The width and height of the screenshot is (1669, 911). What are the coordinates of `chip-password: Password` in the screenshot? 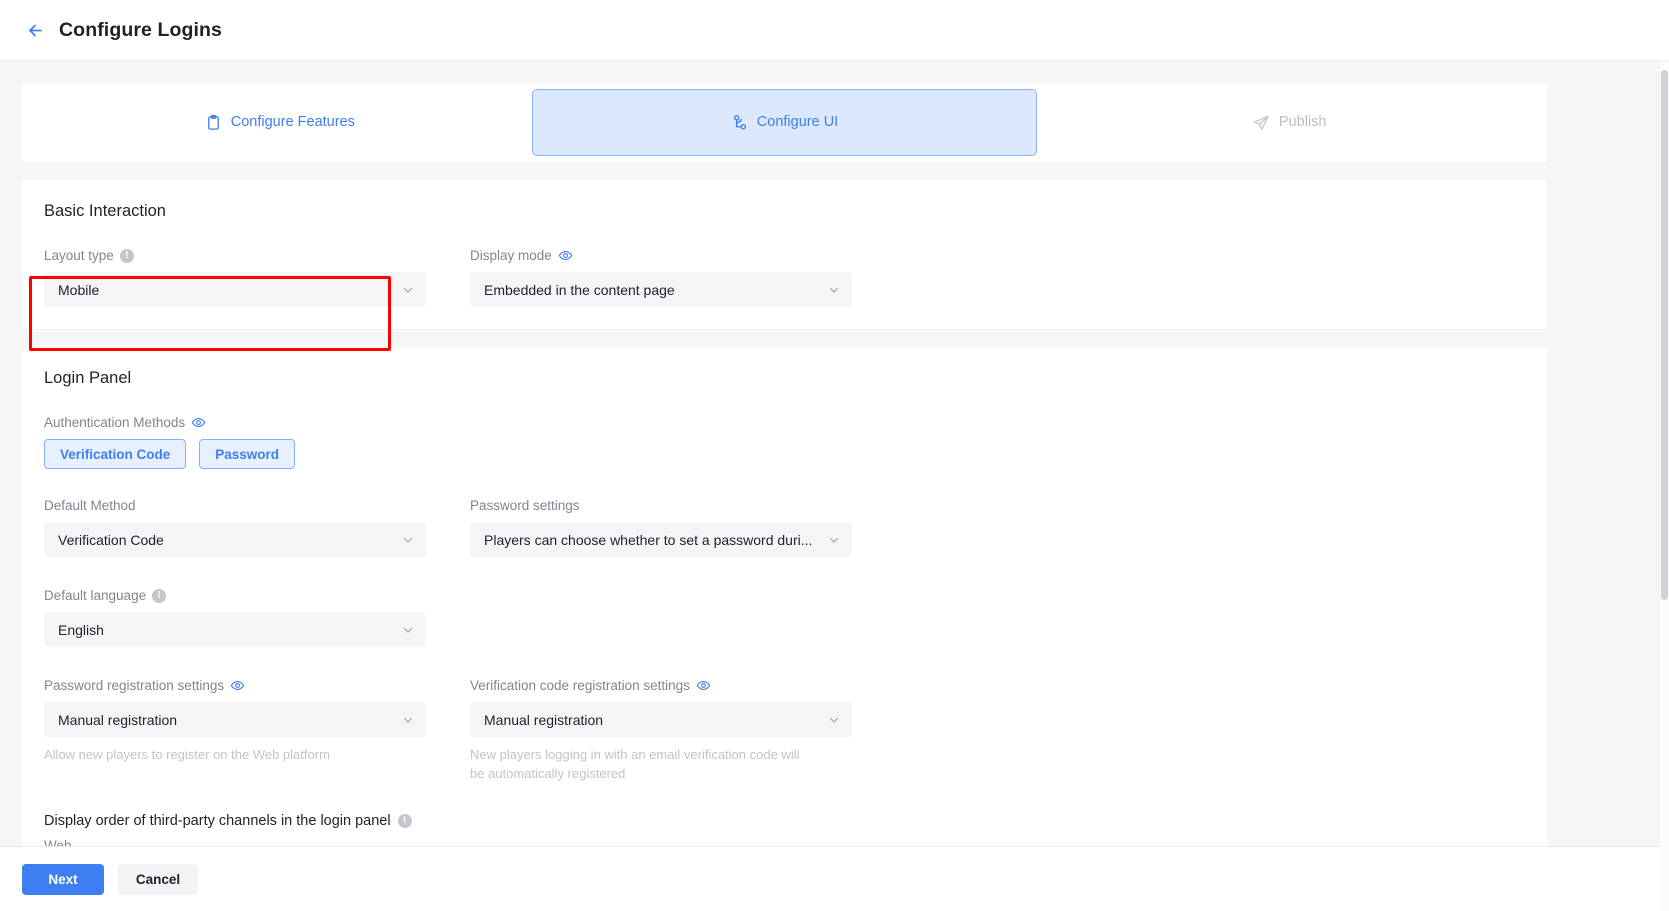 It's located at (247, 454).